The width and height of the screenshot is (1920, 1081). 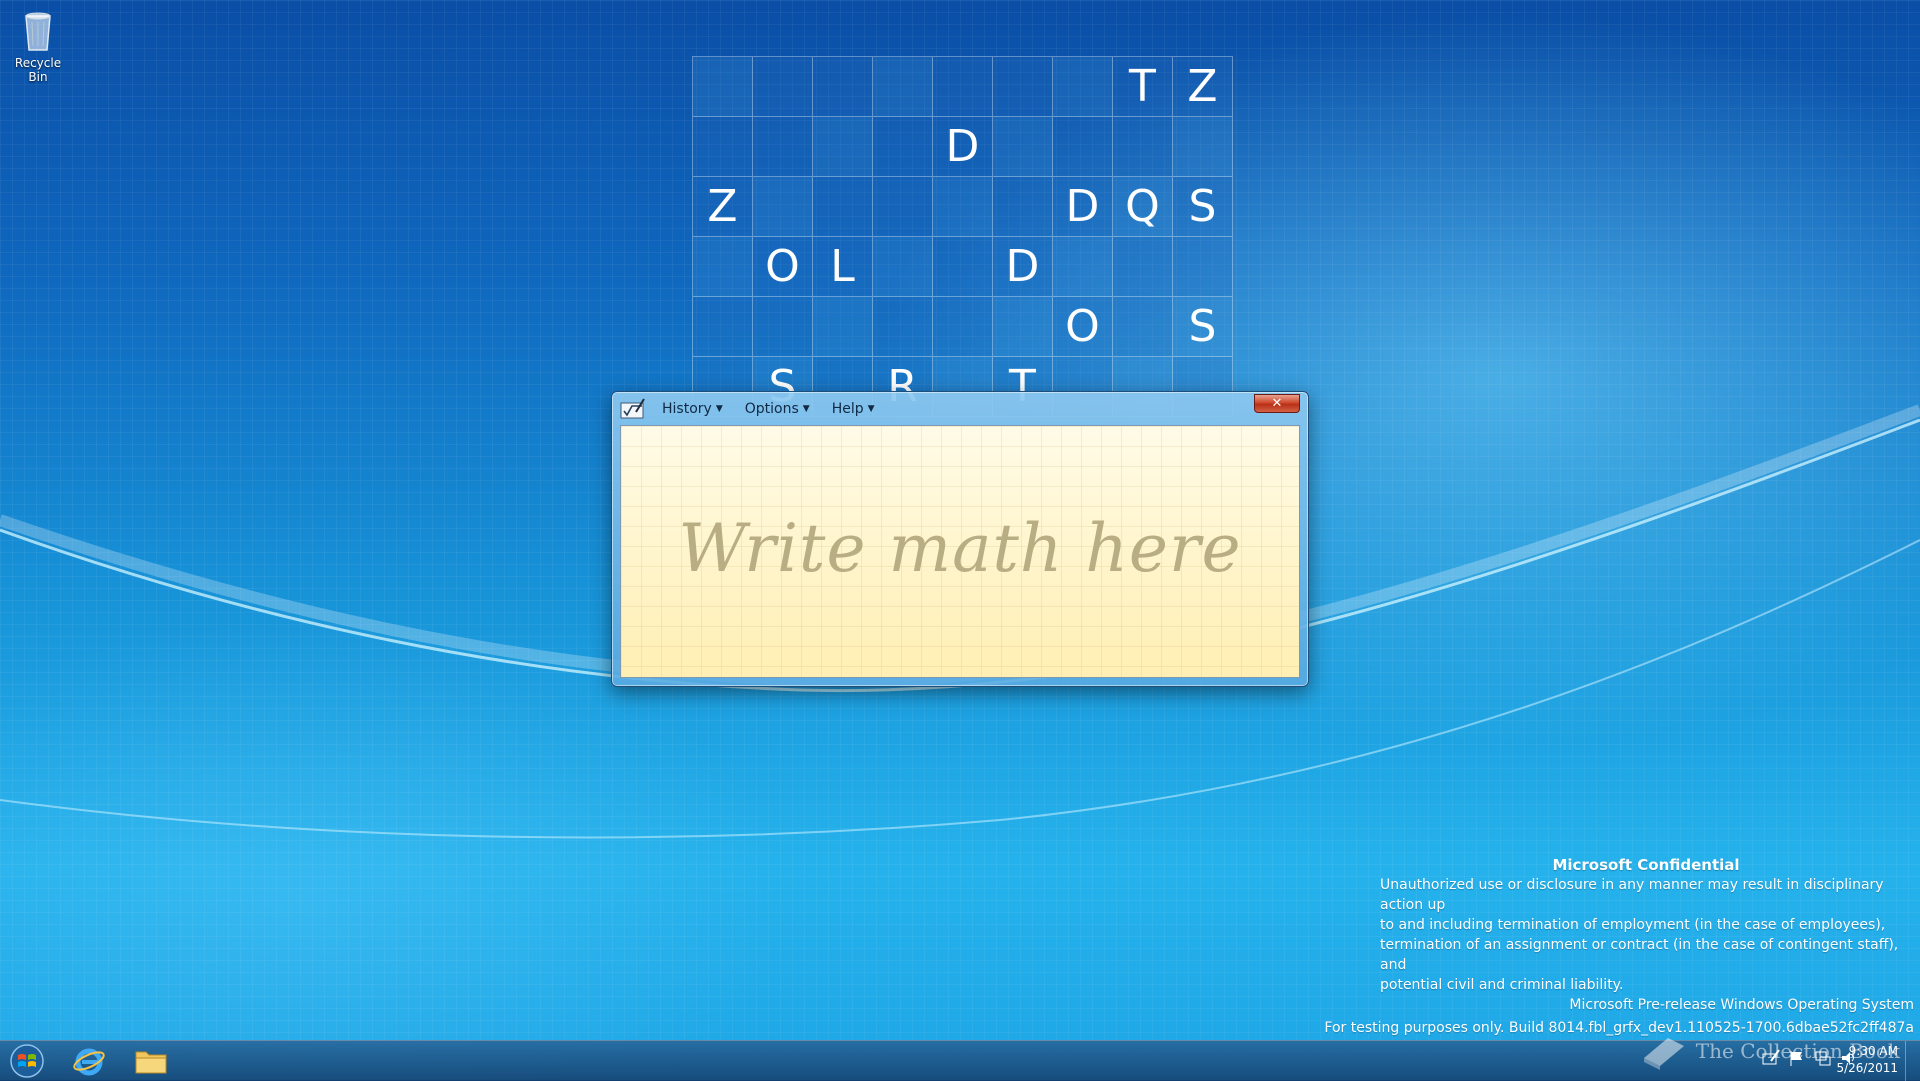 What do you see at coordinates (633, 409) in the screenshot?
I see `math-input-app-icon` at bounding box center [633, 409].